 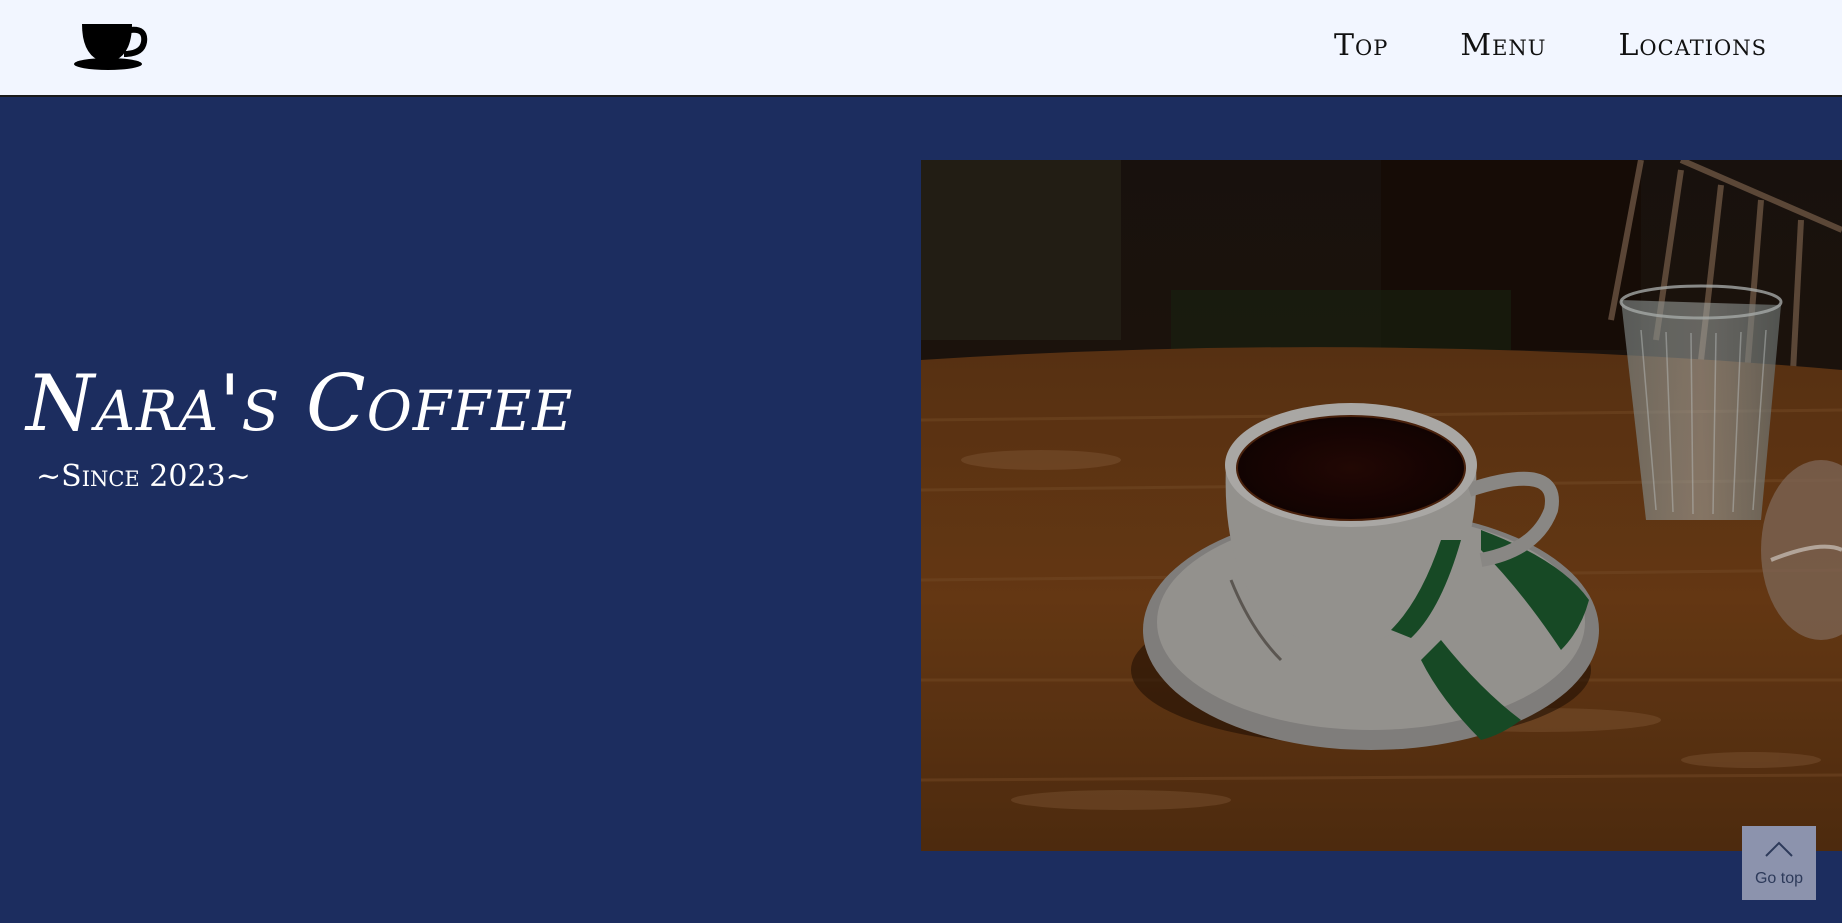 What do you see at coordinates (1779, 878) in the screenshot?
I see `go-top-label: Go top` at bounding box center [1779, 878].